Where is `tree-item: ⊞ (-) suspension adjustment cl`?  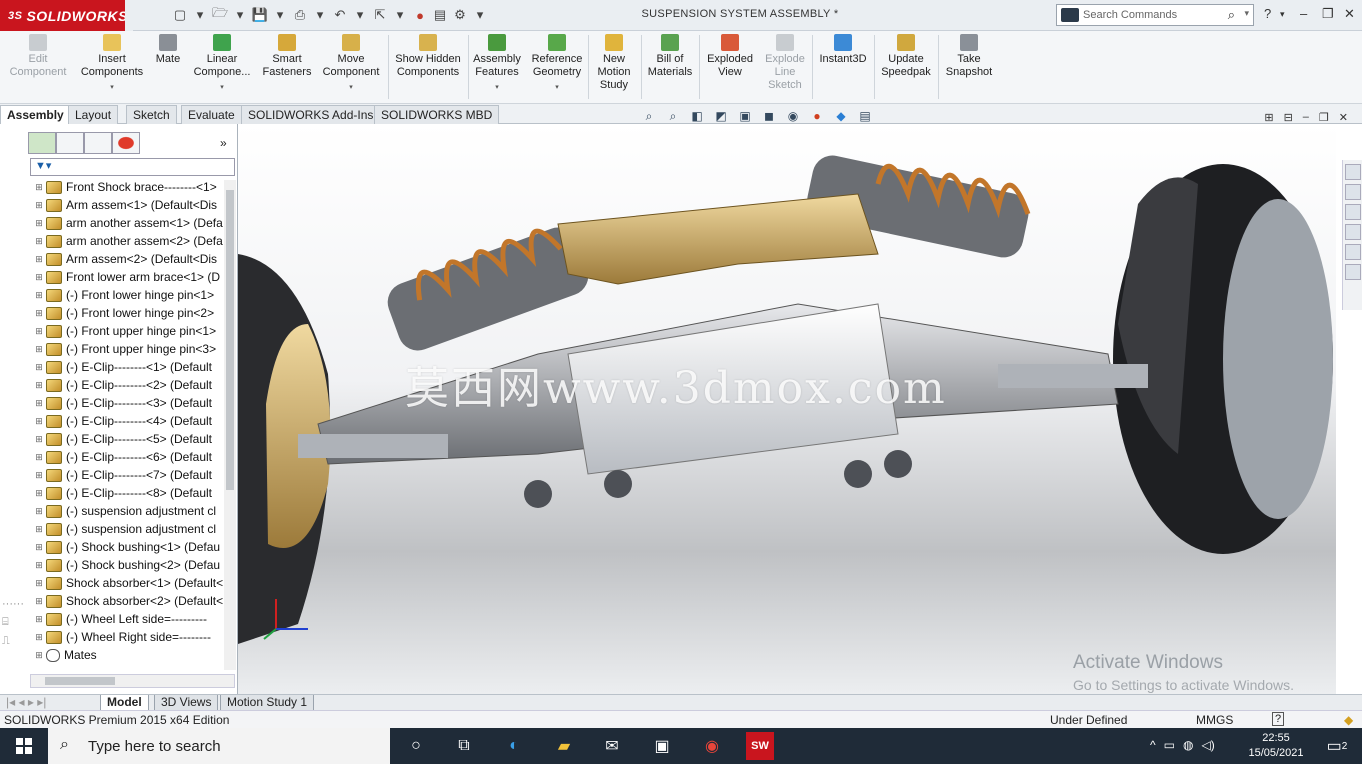 tree-item: ⊞ (-) suspension adjustment cl is located at coordinates (127, 511).